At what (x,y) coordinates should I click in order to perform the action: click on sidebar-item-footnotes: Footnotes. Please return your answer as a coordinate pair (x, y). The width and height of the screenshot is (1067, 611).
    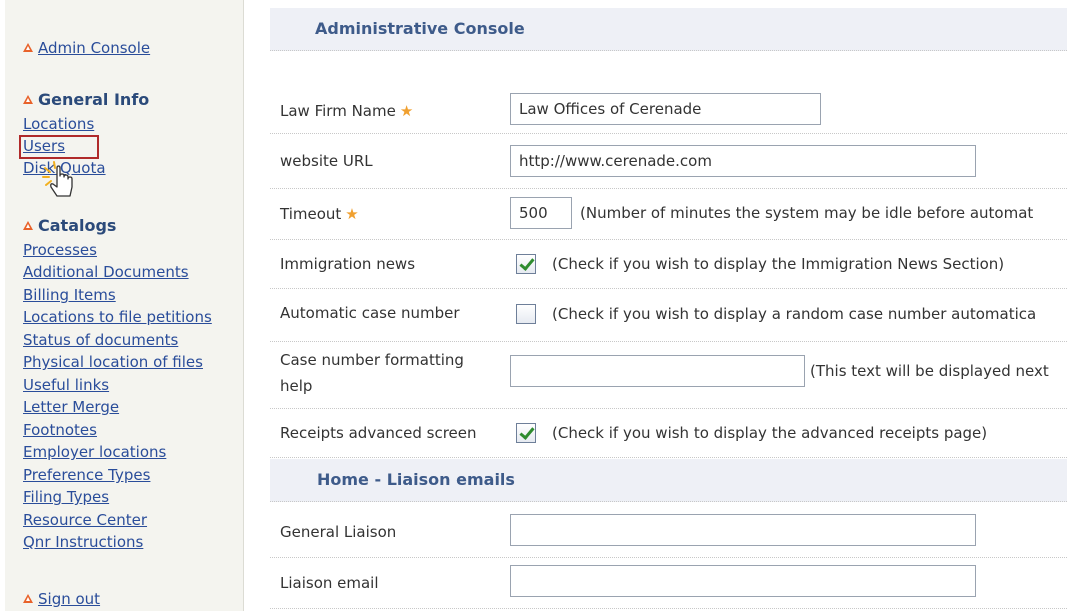
    Looking at the image, I should click on (60, 430).